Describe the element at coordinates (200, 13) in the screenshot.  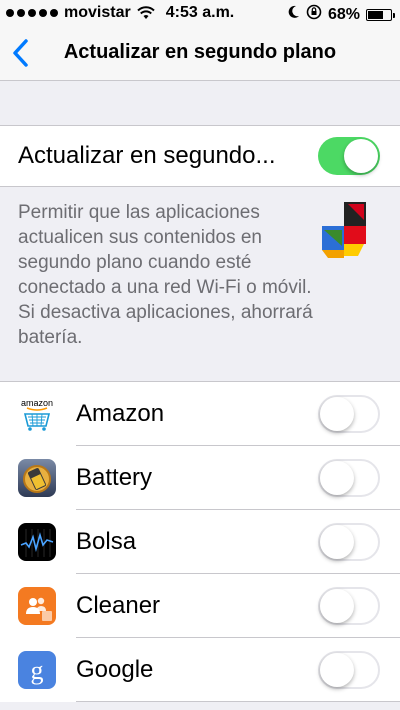
I see `status-bar: movistar 4:53 a.m. 68%` at that location.